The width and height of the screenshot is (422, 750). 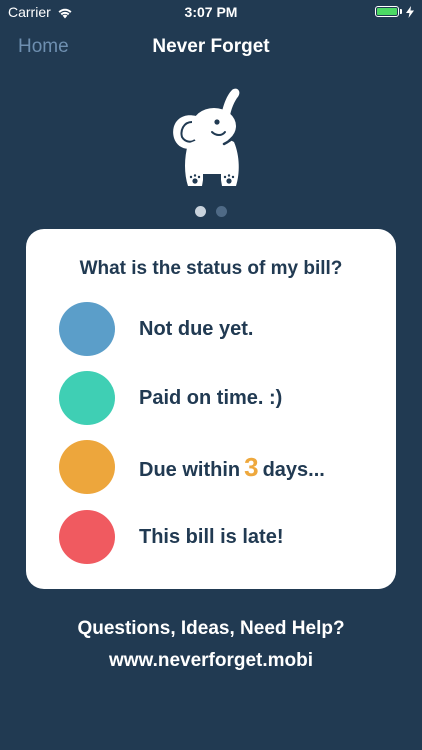 I want to click on status-right, so click(x=394, y=11).